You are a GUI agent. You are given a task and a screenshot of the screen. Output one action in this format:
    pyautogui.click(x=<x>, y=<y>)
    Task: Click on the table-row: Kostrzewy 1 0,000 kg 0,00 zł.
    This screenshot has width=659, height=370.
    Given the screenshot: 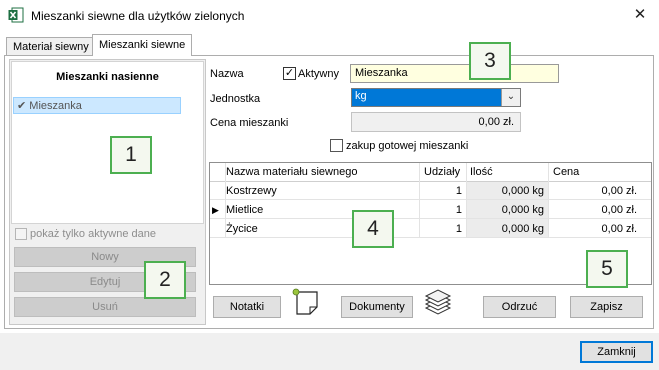 What is the action you would take?
    pyautogui.click(x=430, y=191)
    